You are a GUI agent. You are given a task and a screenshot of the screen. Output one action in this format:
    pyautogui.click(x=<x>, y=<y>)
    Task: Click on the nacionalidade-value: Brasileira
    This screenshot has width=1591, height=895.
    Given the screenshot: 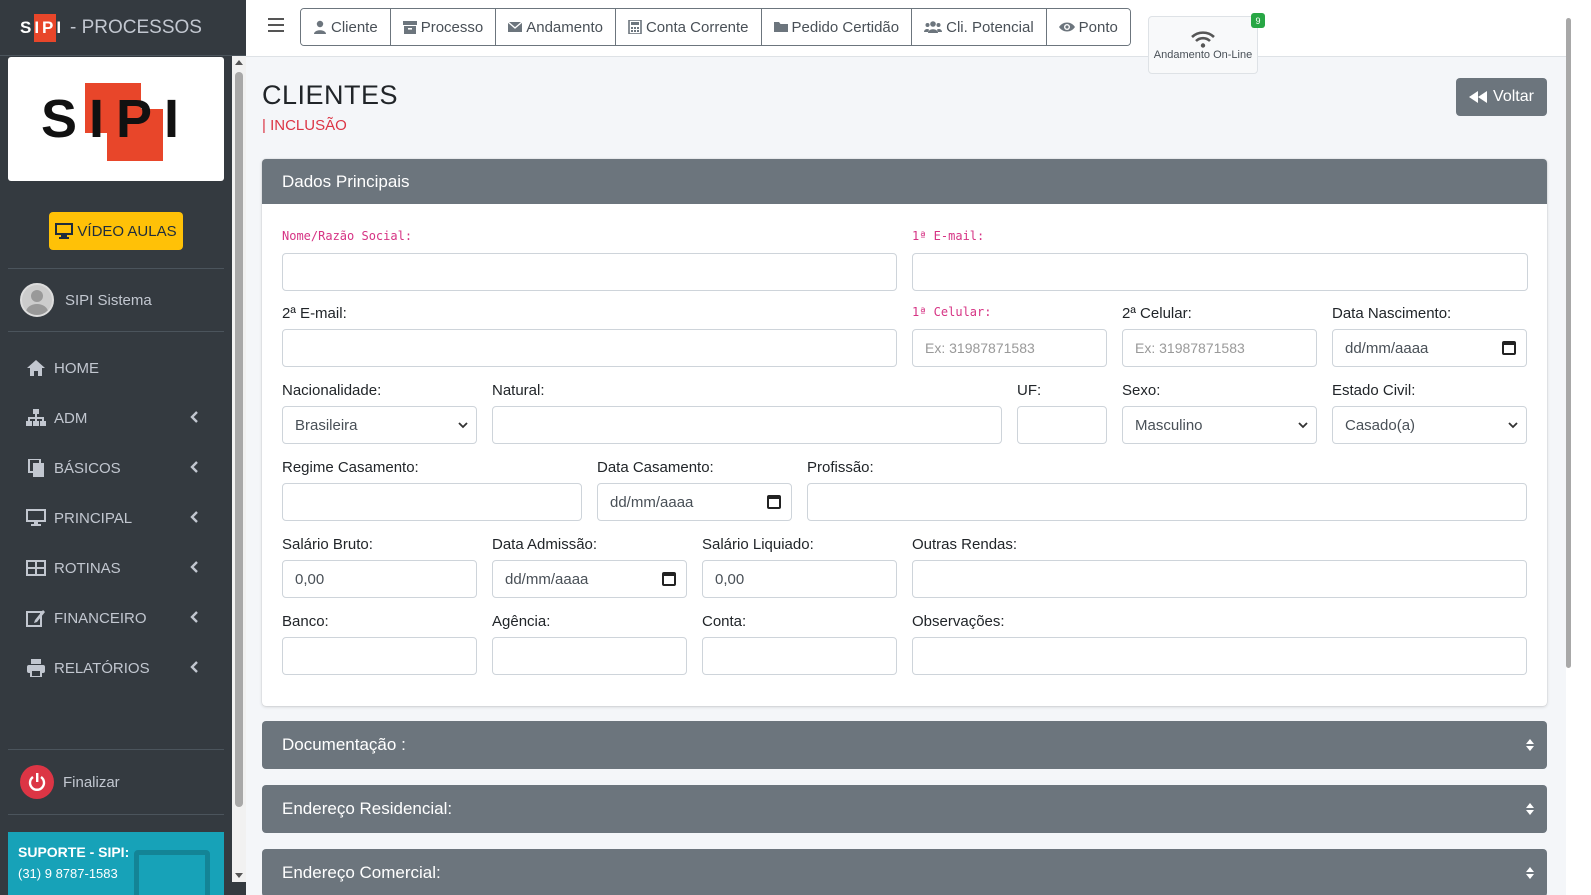 What is the action you would take?
    pyautogui.click(x=326, y=425)
    